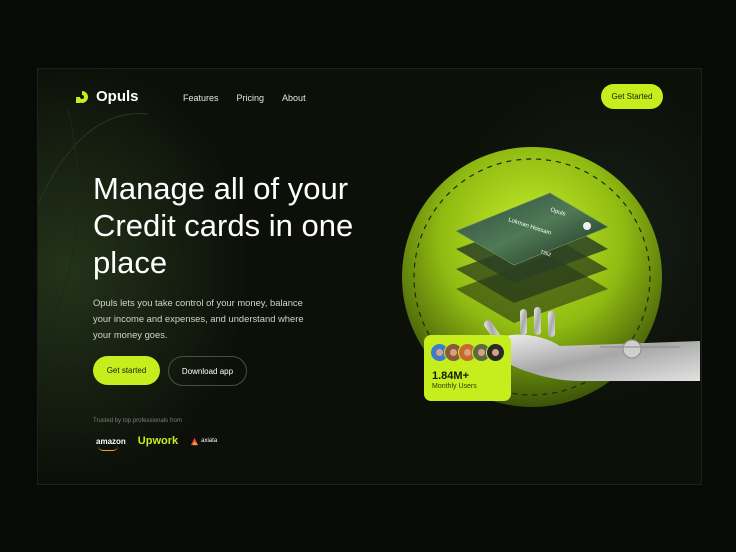 The height and width of the screenshot is (552, 736). Describe the element at coordinates (632, 96) in the screenshot. I see `get-started-header-button: Get Started` at that location.